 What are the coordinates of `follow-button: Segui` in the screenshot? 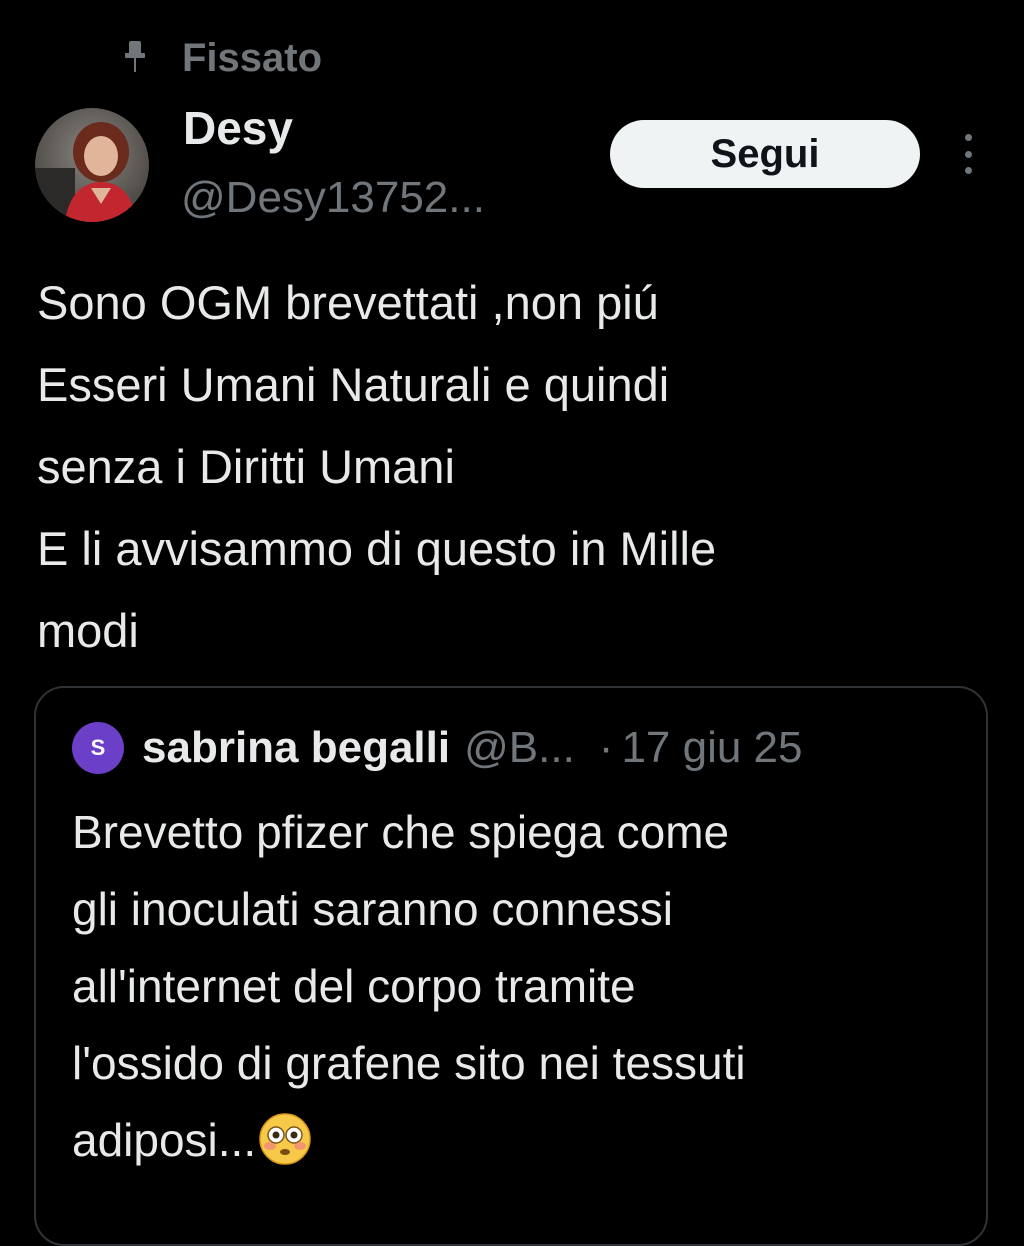 It's located at (765, 154).